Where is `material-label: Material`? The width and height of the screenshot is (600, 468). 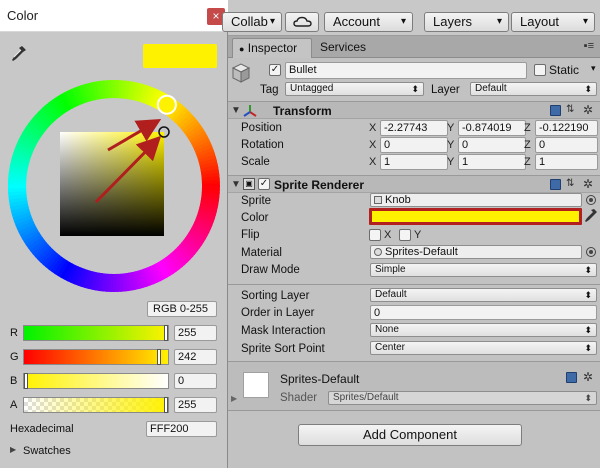 material-label: Material is located at coordinates (261, 253).